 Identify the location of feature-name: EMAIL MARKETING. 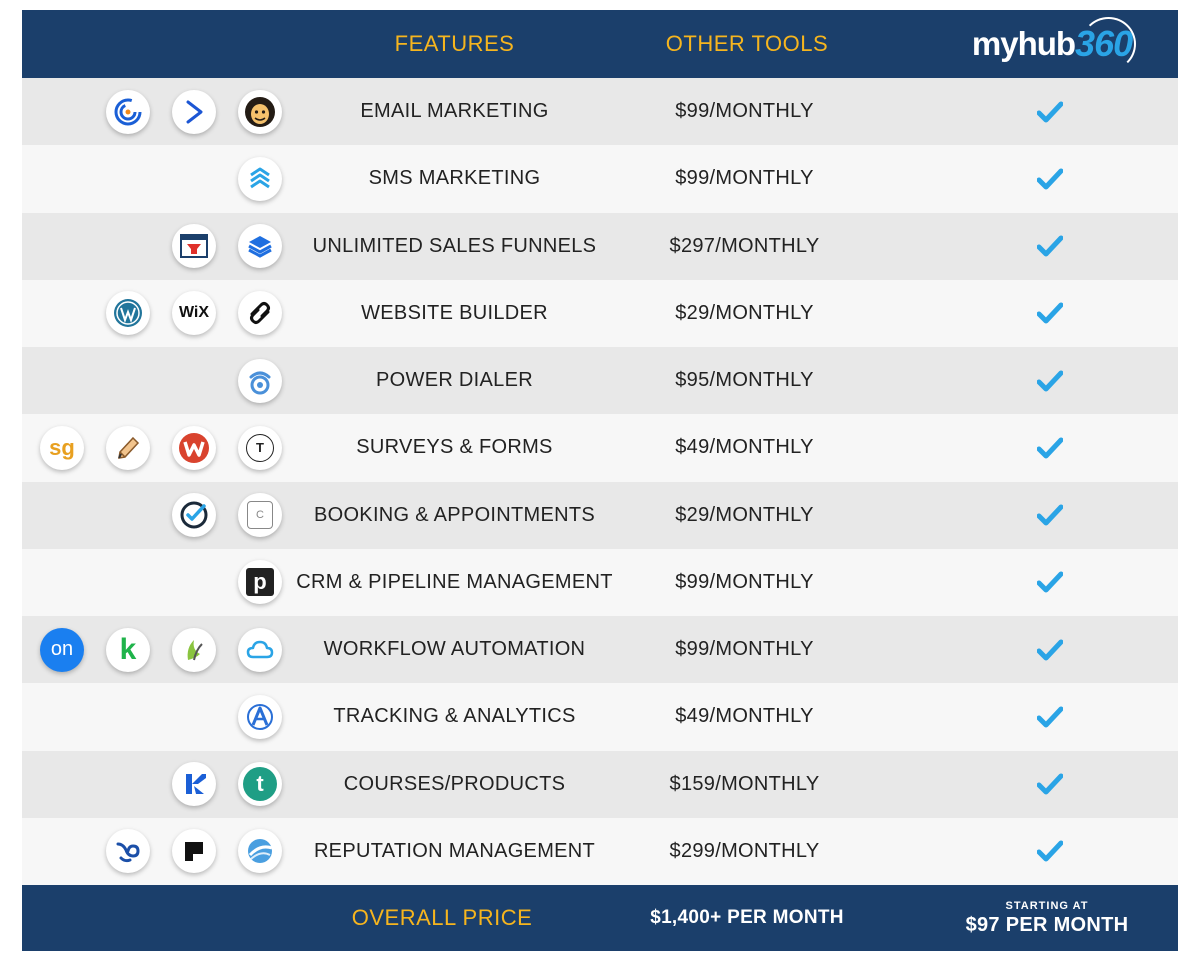
(454, 111).